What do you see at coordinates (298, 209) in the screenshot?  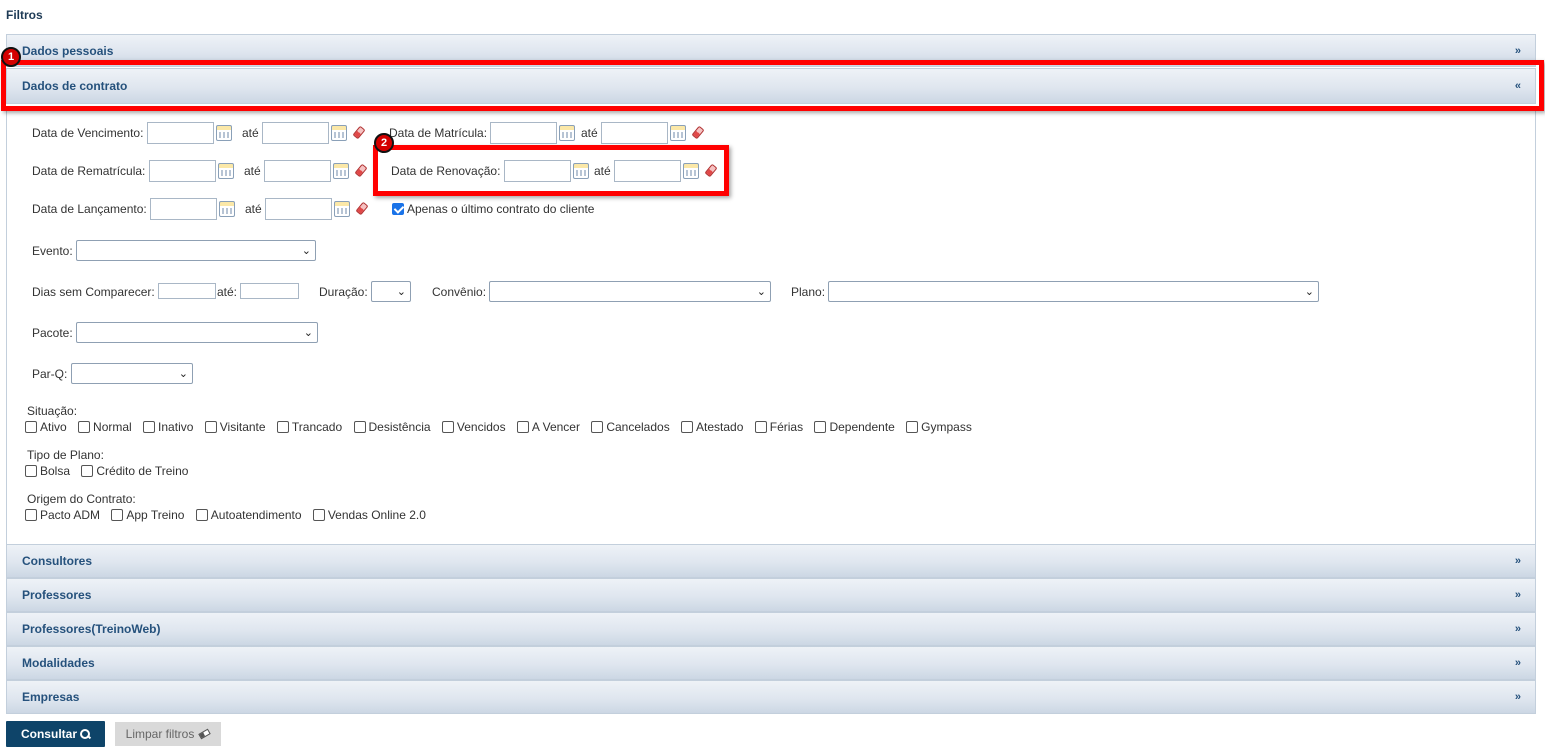 I see `lancamento-end-input` at bounding box center [298, 209].